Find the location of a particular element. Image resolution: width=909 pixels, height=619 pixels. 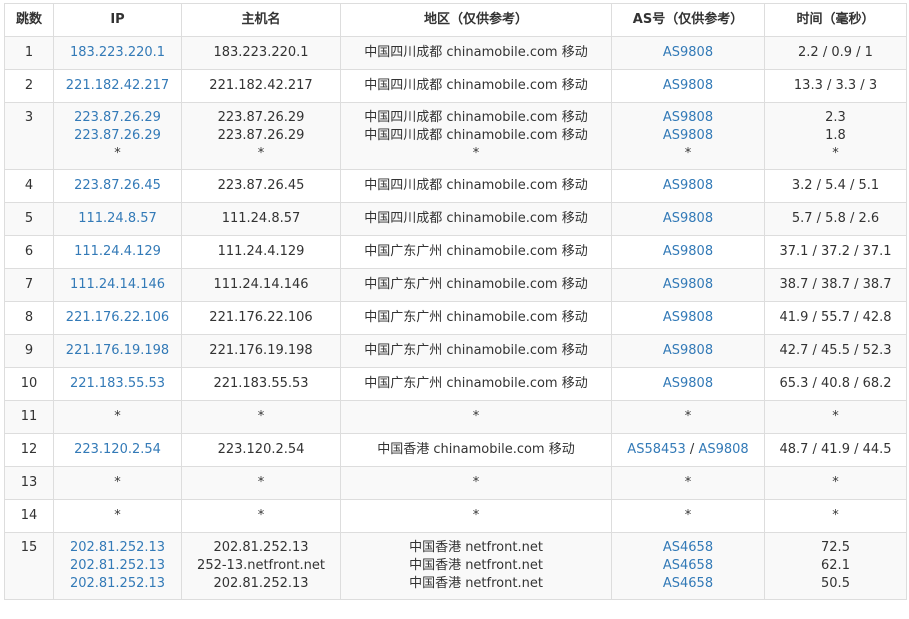

hop-cell: 14 is located at coordinates (29, 516).